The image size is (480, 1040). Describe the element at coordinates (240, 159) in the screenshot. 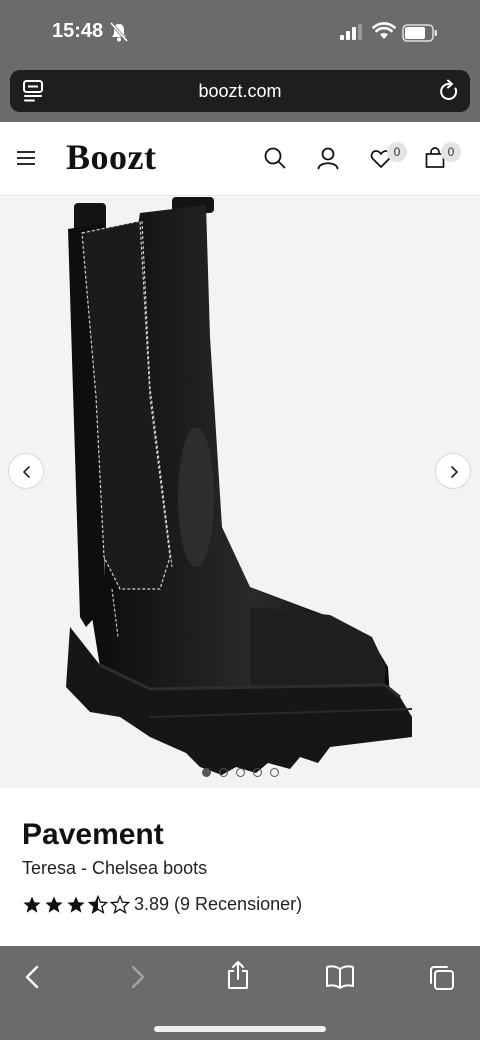

I see `site-header: Boozt 0 0` at that location.